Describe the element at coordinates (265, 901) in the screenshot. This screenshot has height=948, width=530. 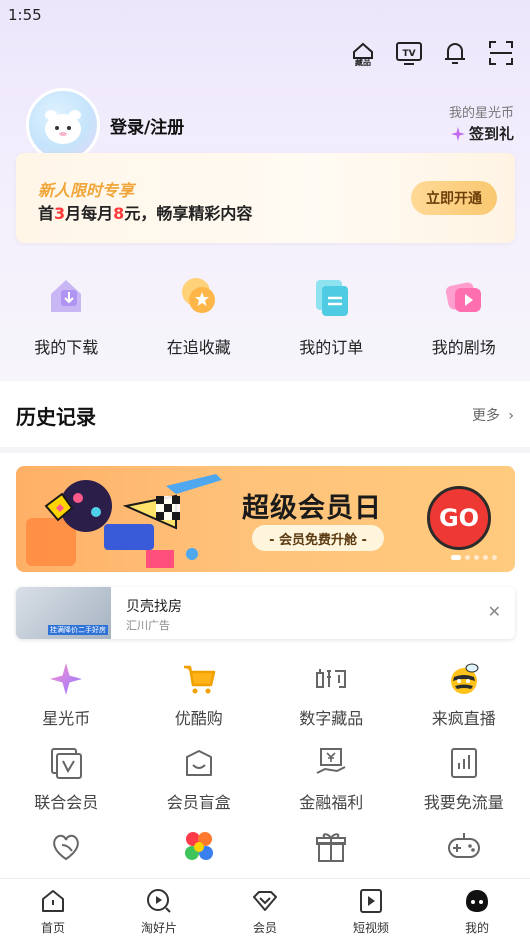
I see `vip-icon` at that location.